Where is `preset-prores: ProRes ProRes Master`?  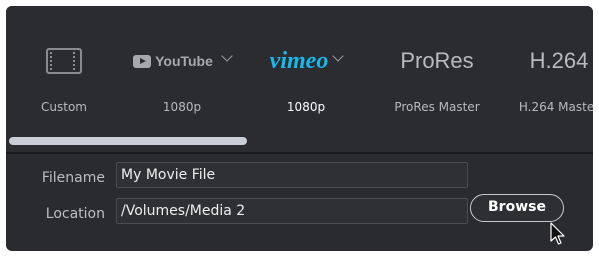 preset-prores: ProRes ProRes Master is located at coordinates (437, 66).